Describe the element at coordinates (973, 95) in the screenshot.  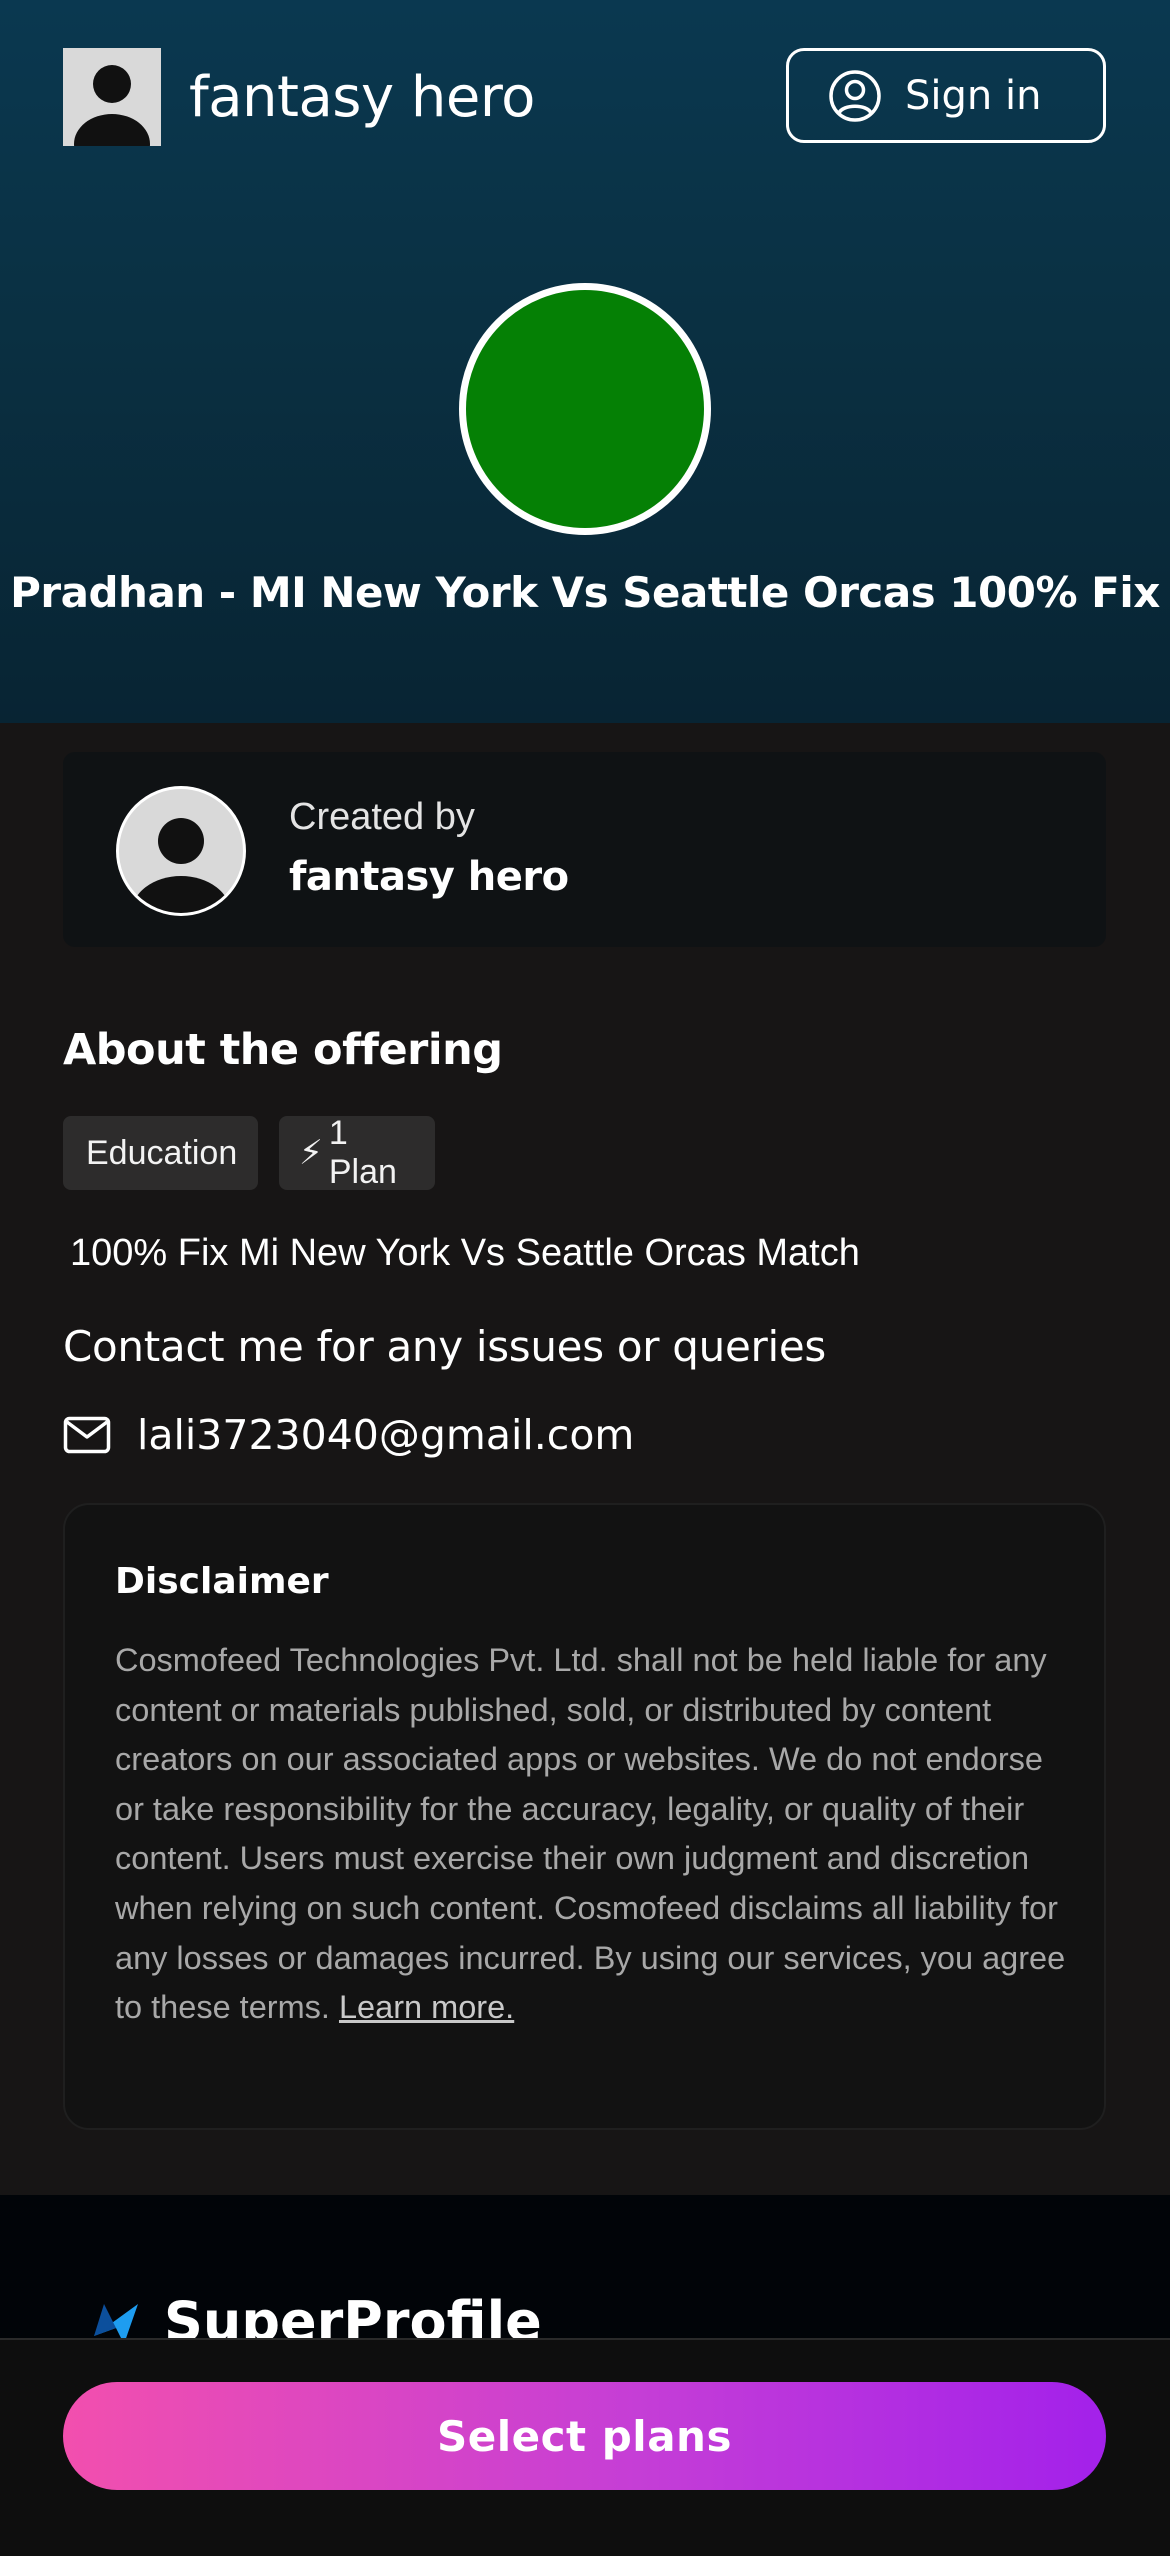
I see `sign-in-label: Sign in` at that location.